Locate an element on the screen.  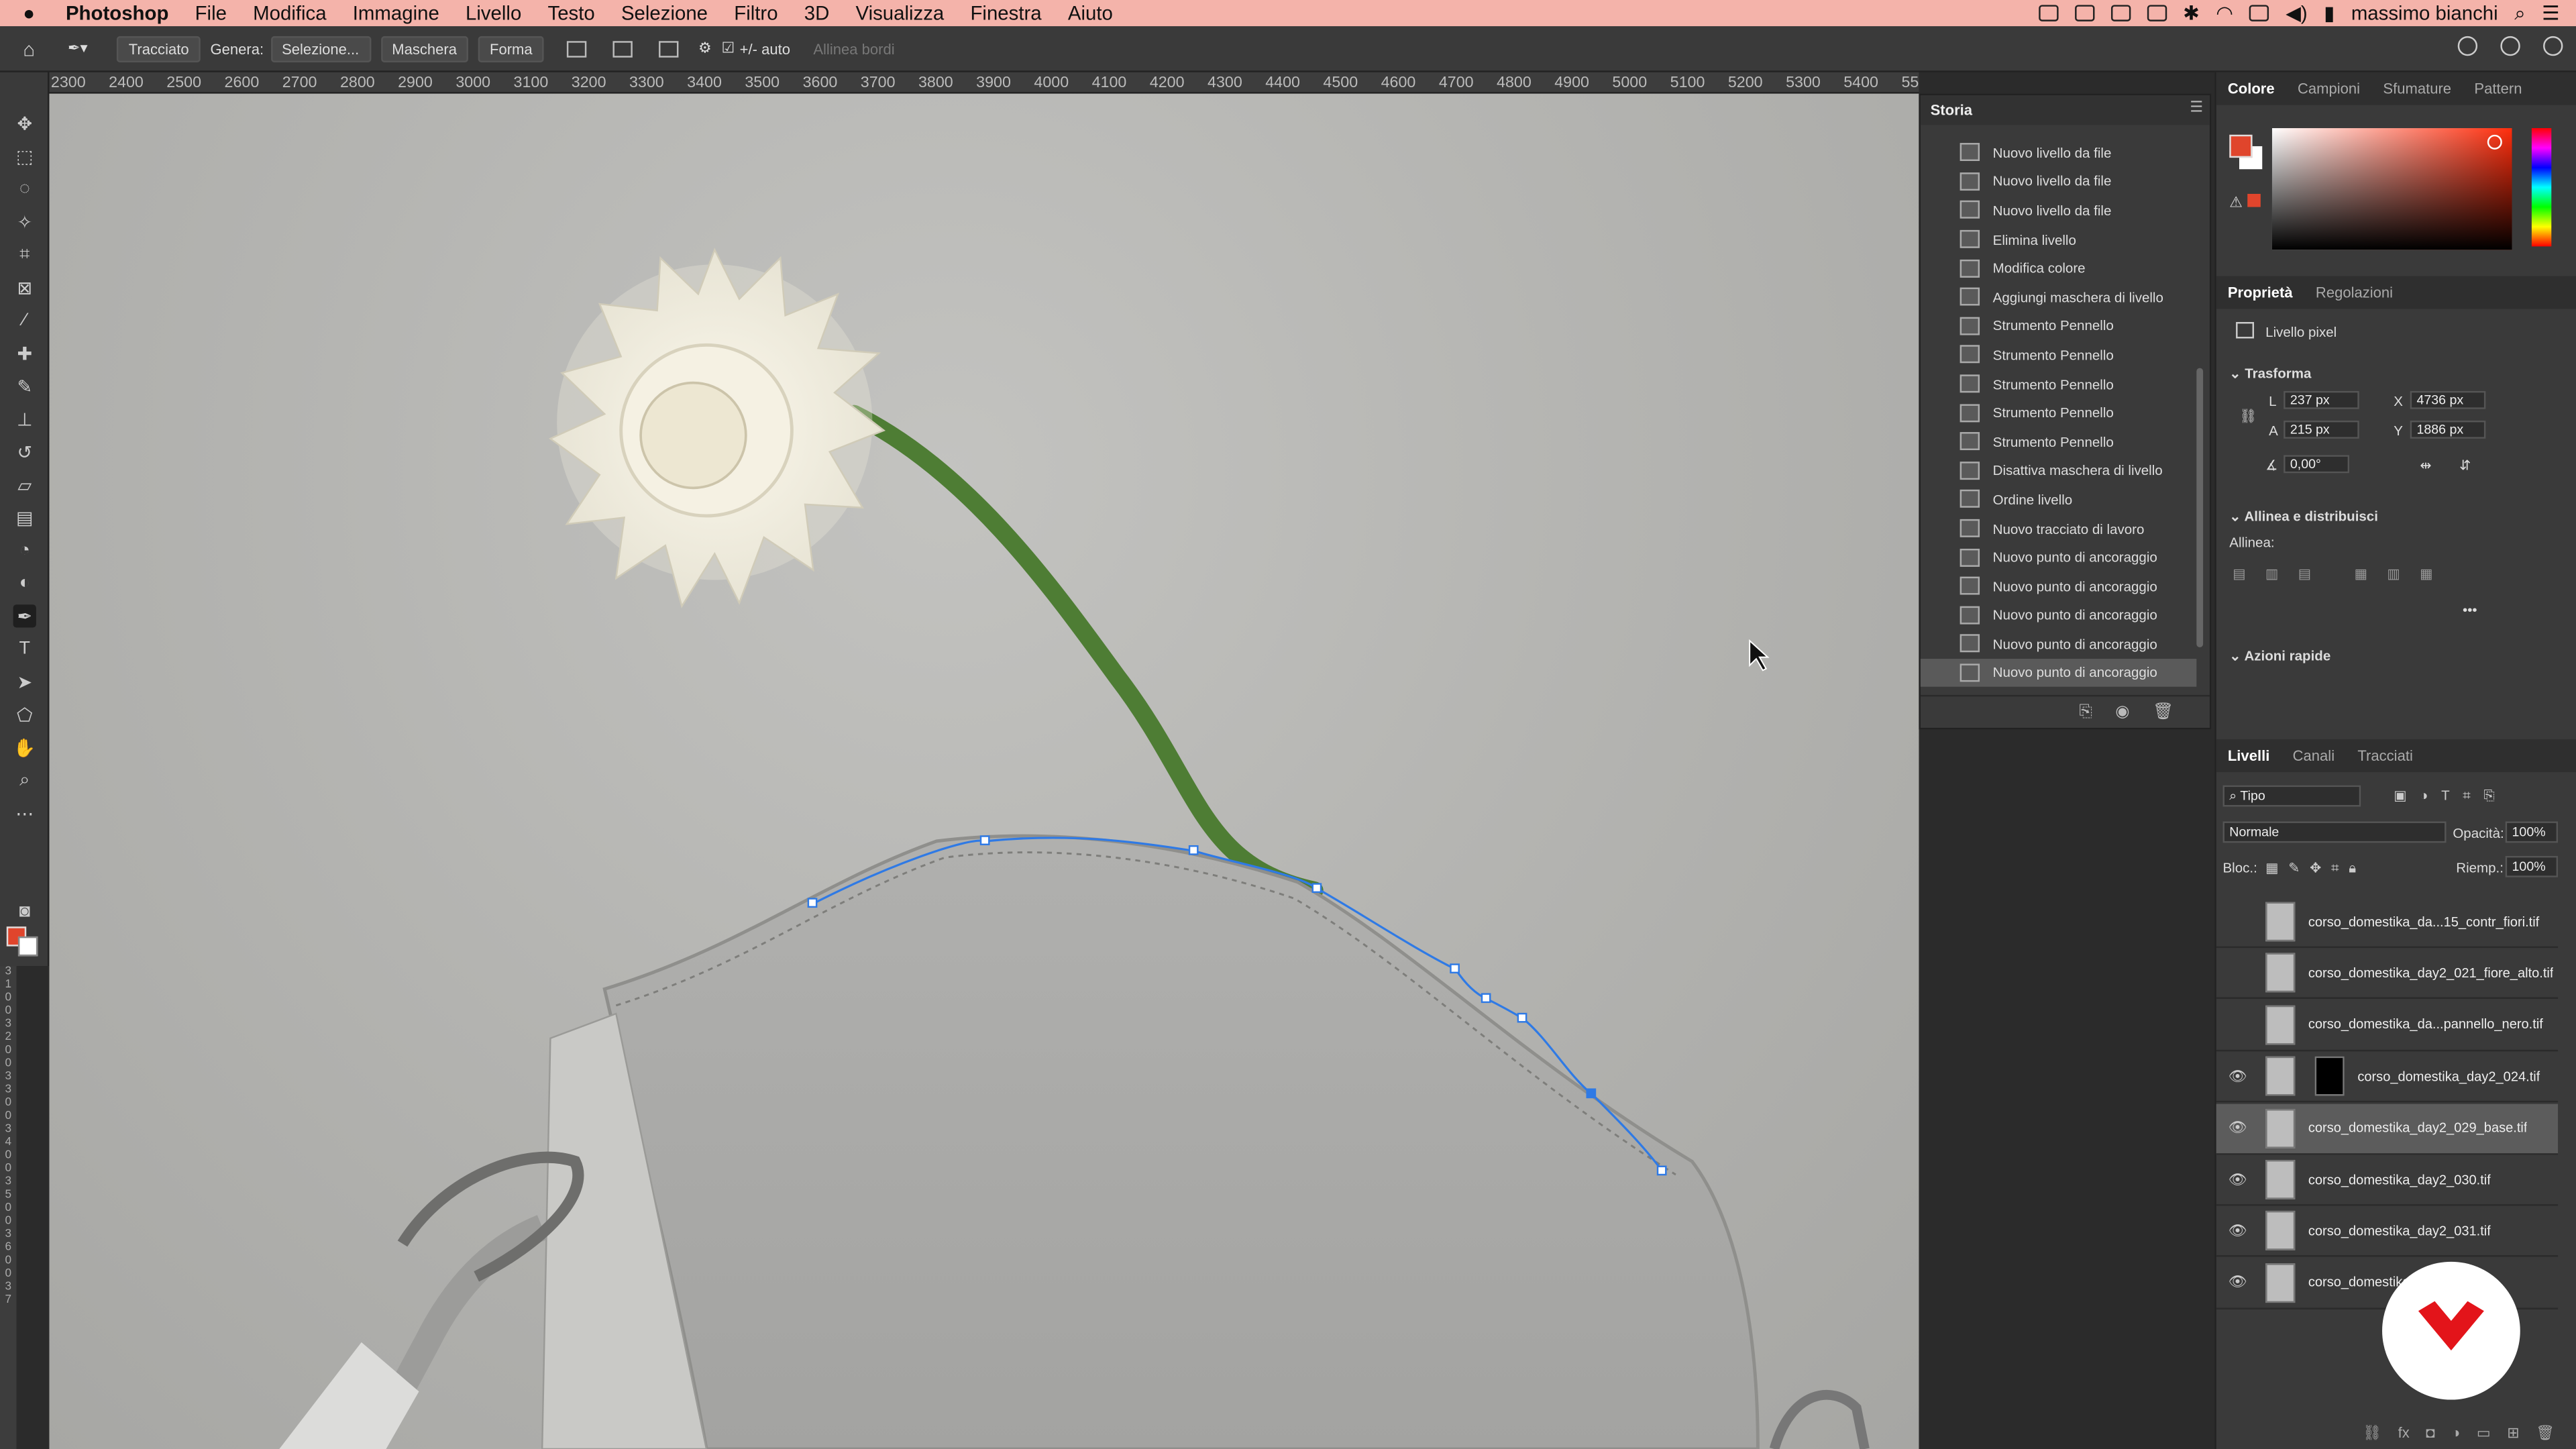
menu-3d: 3D is located at coordinates (817, 12).